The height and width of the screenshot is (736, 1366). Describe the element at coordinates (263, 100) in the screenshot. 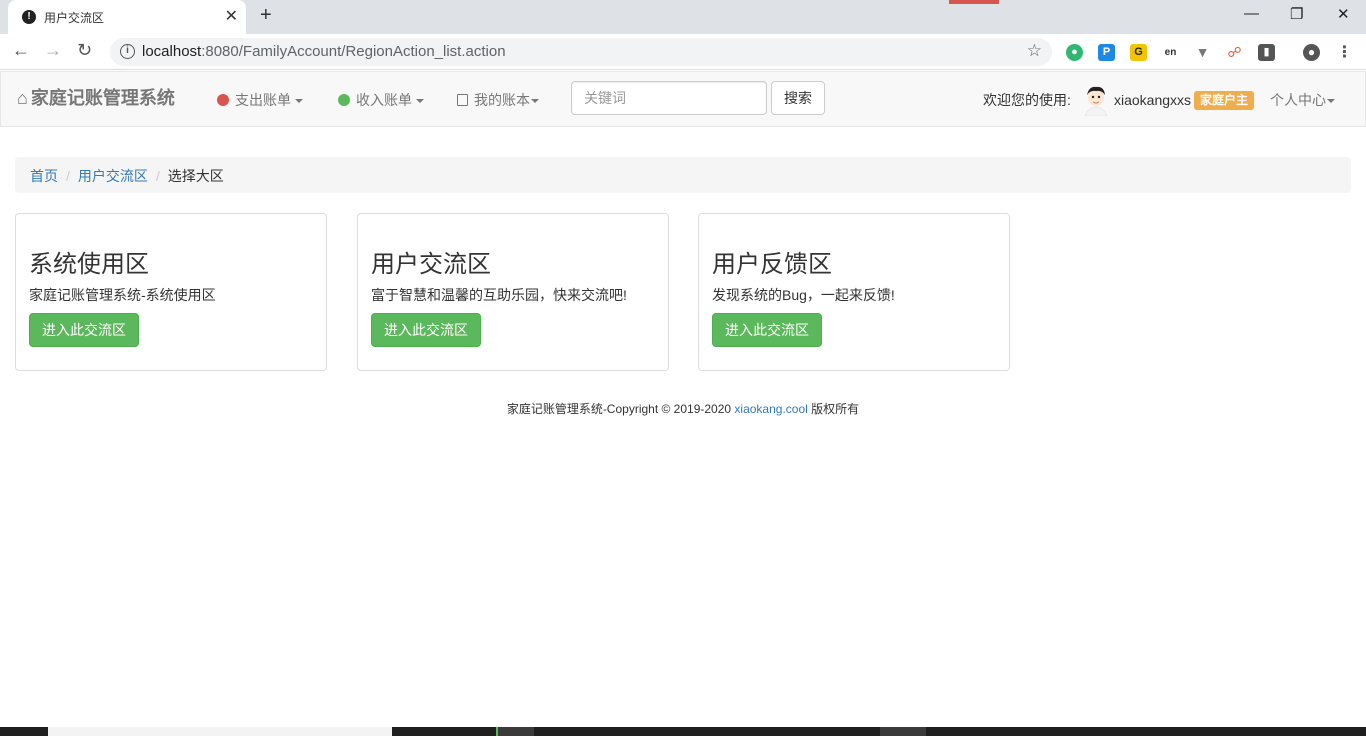

I see `expense-menu-label: 支出账单` at that location.